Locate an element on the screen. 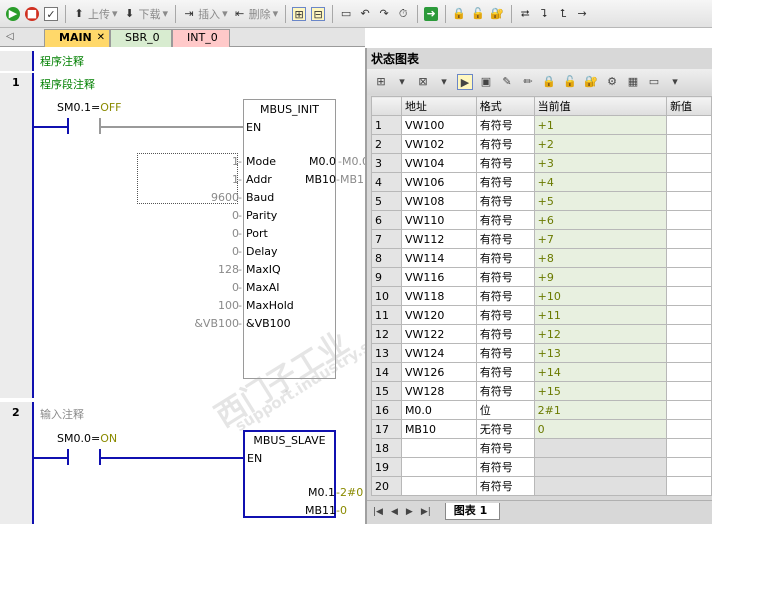 Image resolution: width=770 pixels, height=609 pixels. format-cell: 位 is located at coordinates (505, 410).